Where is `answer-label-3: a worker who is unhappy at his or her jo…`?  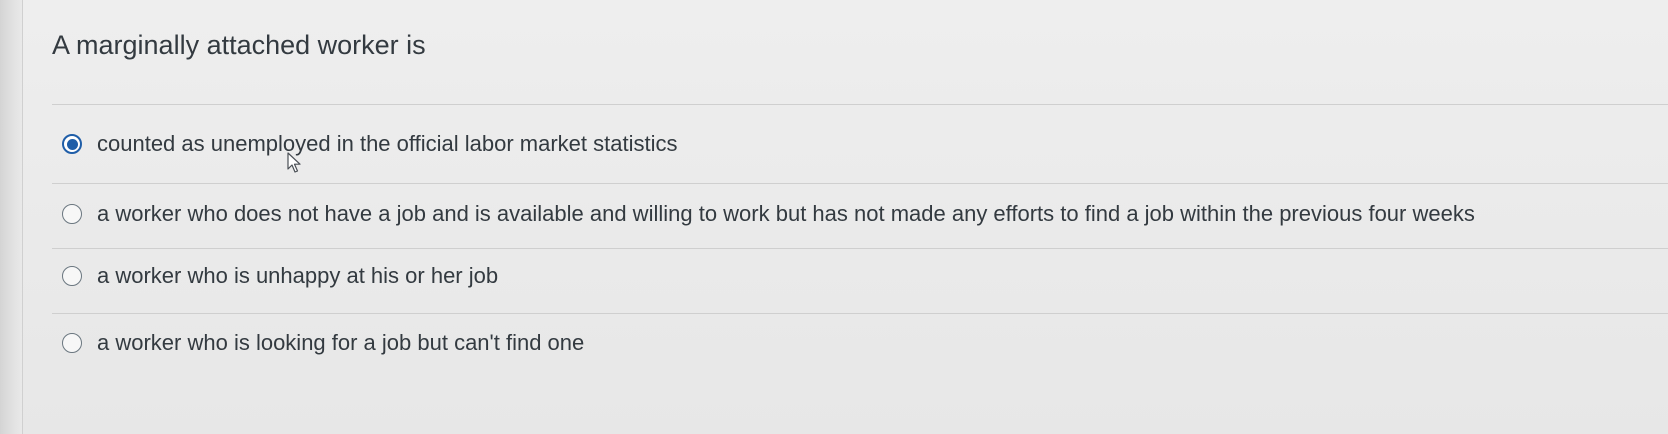
answer-label-3: a worker who is unhappy at his or her jo… is located at coordinates (298, 275).